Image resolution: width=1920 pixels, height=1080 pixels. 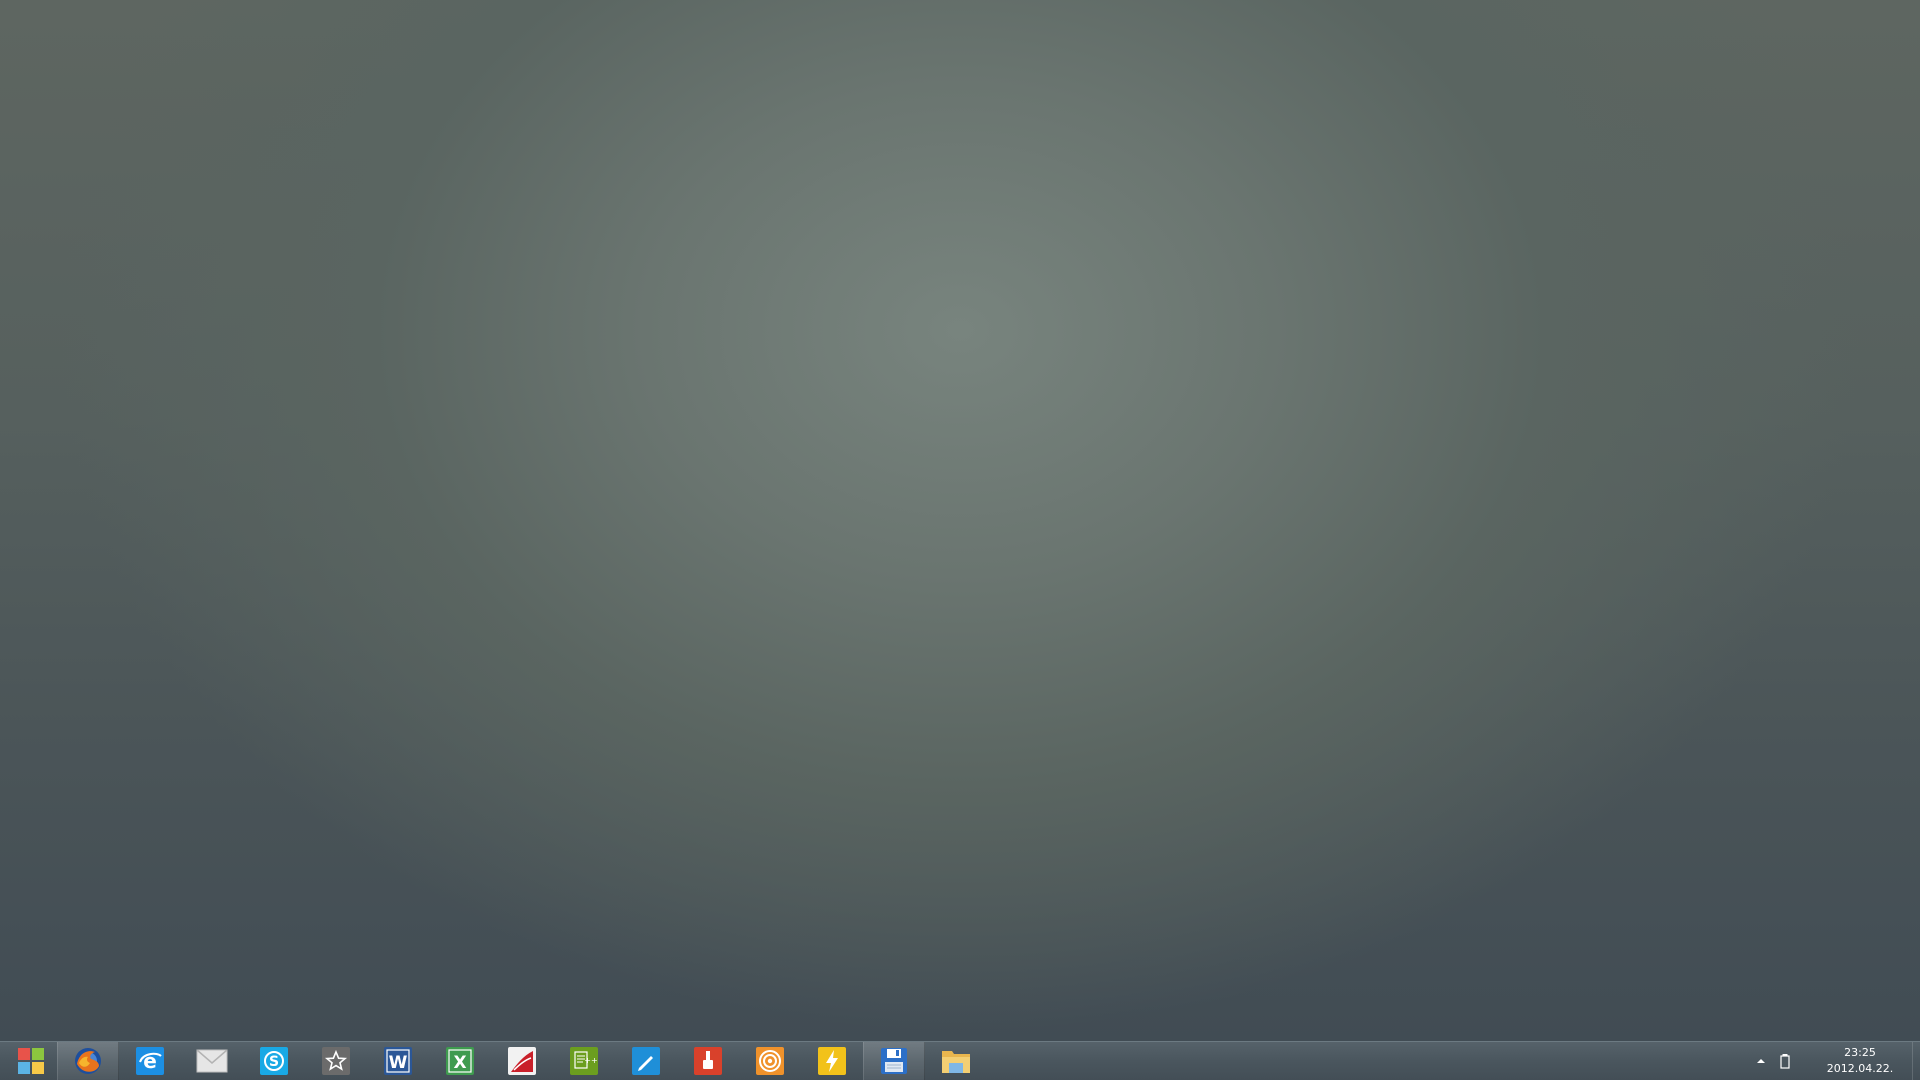 I want to click on taskbar-mail, so click(x=212, y=1061).